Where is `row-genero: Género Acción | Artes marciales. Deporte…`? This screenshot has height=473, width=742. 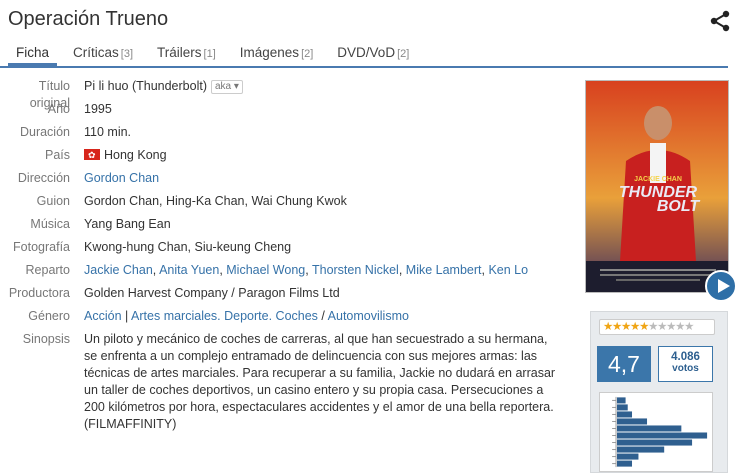 row-genero: Género Acción | Artes marciales. Deporte… is located at coordinates (290, 319).